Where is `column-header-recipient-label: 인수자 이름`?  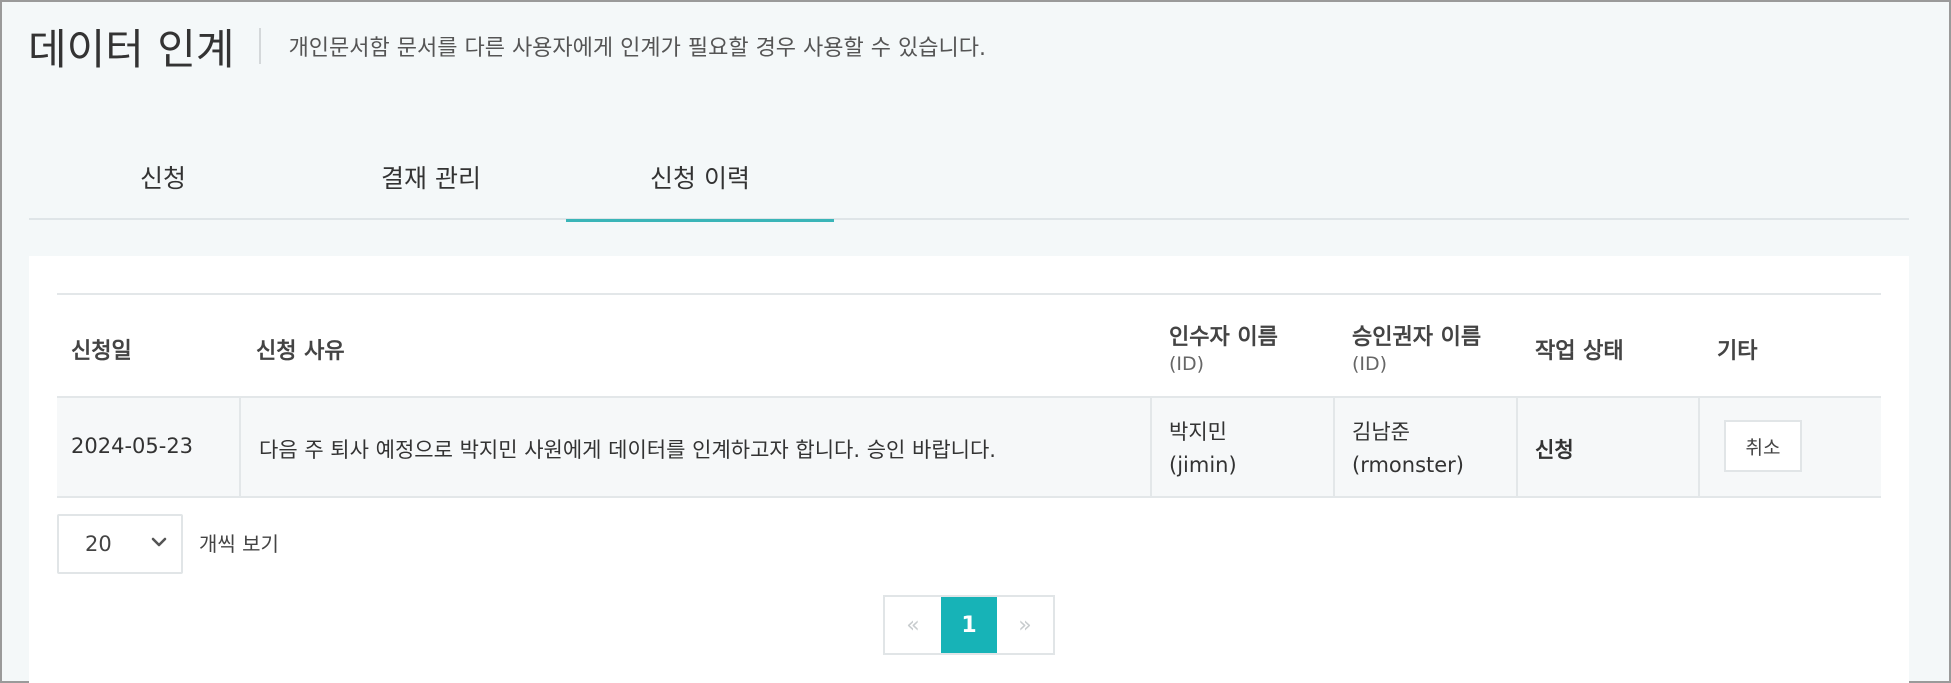
column-header-recipient-label: 인수자 이름 is located at coordinates (1223, 337).